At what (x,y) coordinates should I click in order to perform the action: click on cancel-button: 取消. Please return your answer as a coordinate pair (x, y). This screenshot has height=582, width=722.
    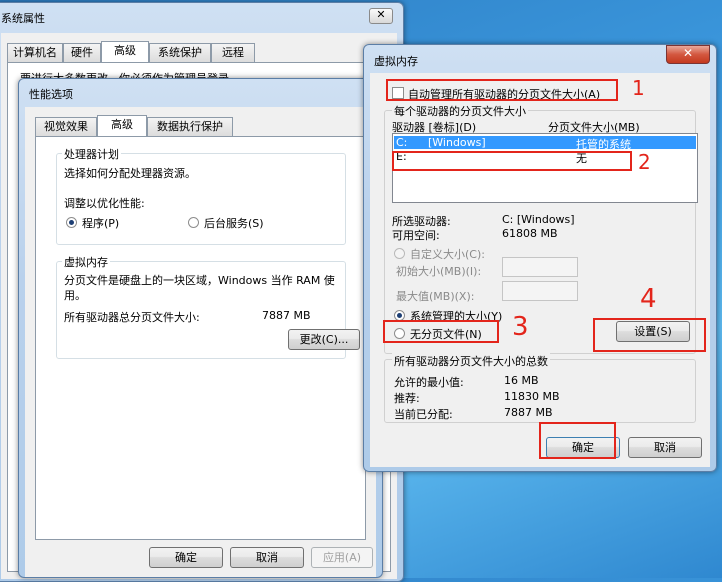
    Looking at the image, I should click on (267, 557).